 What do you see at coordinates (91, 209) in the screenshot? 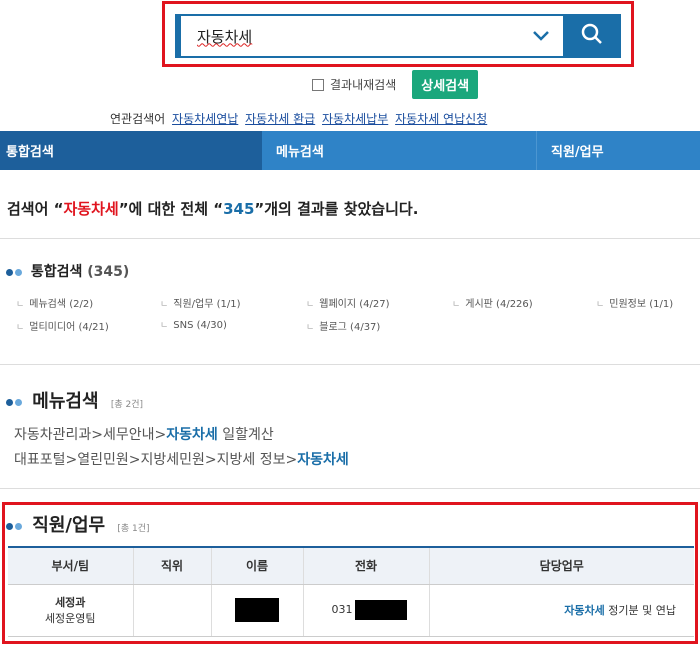
I see `summary-keyword: 자동차세` at bounding box center [91, 209].